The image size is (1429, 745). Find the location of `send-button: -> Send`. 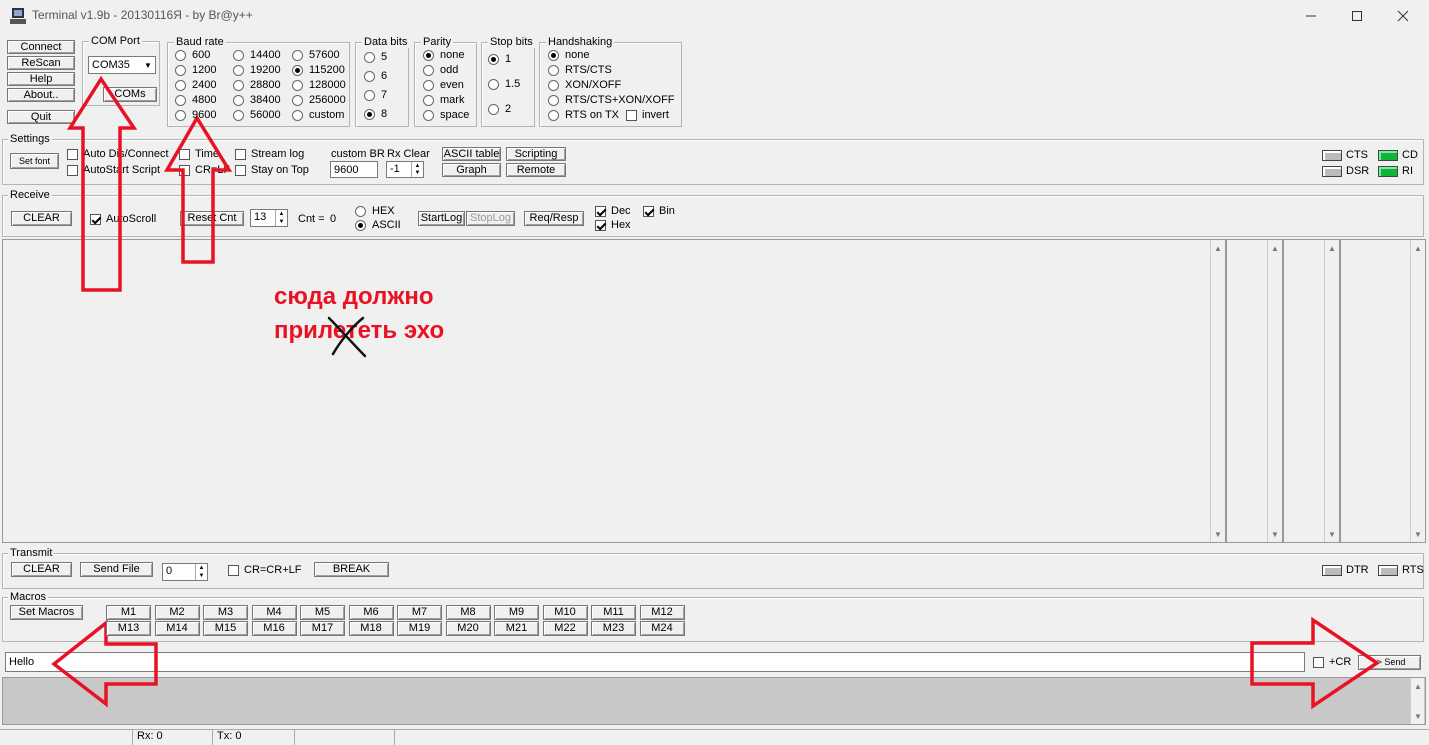

send-button: -> Send is located at coordinates (1389, 662).